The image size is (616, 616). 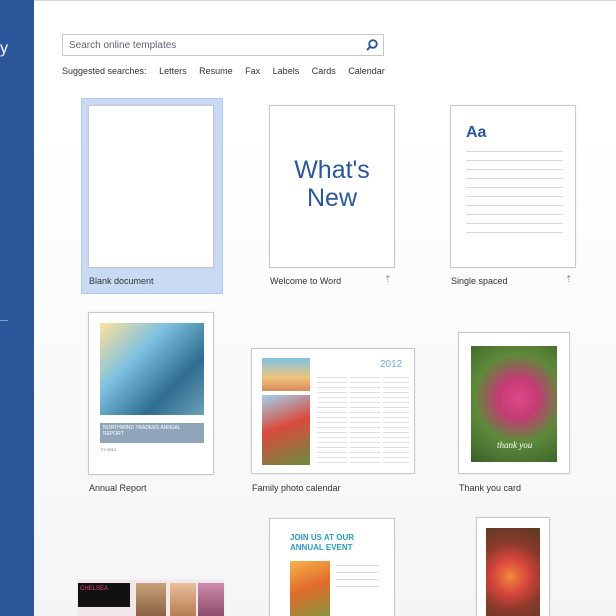 I want to click on template-label: Annual Report, so click(x=118, y=488).